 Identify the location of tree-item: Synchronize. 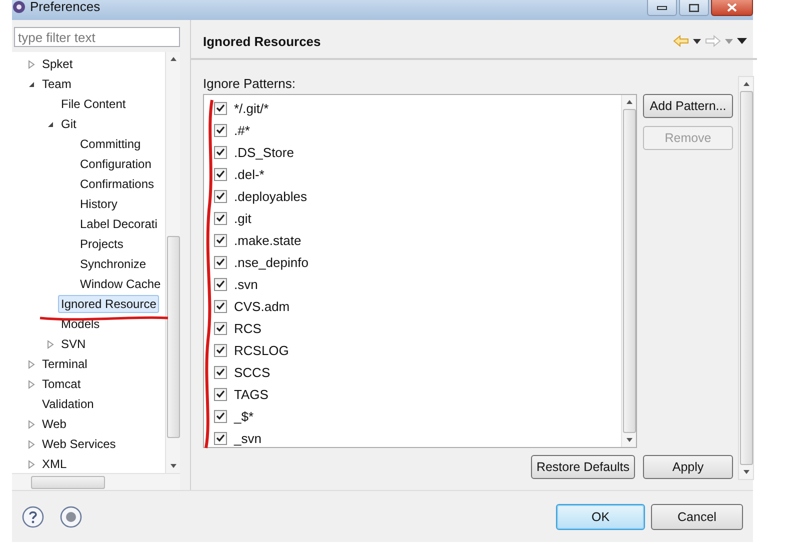
(113, 264).